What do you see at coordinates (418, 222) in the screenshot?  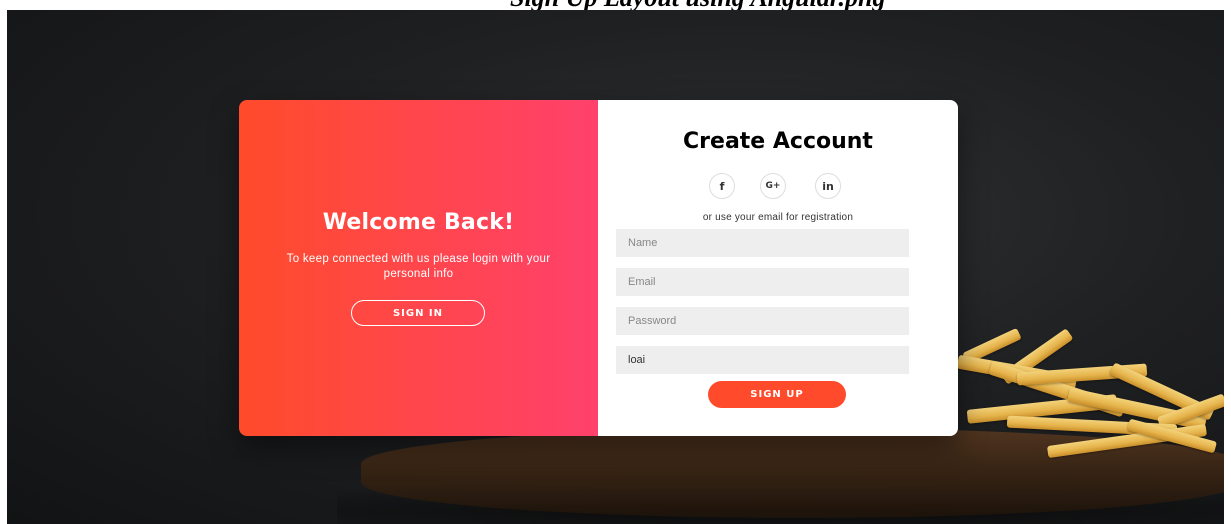 I see `welcome-title: Welcome Back!` at bounding box center [418, 222].